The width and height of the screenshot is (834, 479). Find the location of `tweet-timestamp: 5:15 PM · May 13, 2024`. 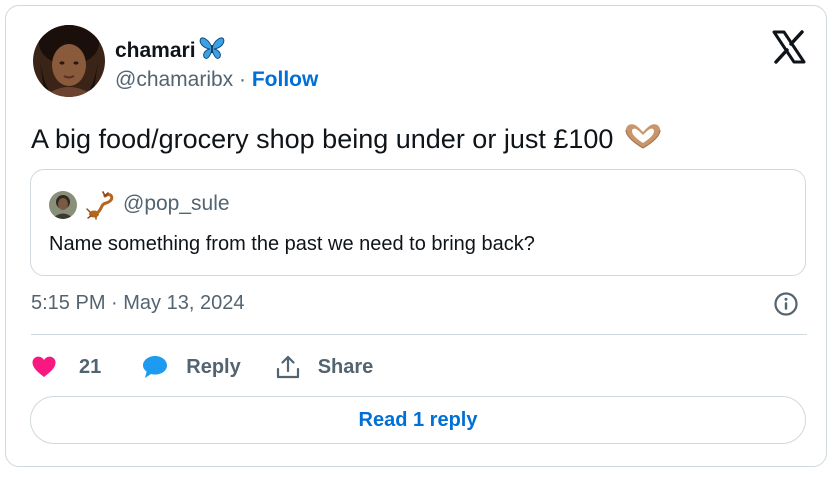

tweet-timestamp: 5:15 PM · May 13, 2024 is located at coordinates (137, 303).